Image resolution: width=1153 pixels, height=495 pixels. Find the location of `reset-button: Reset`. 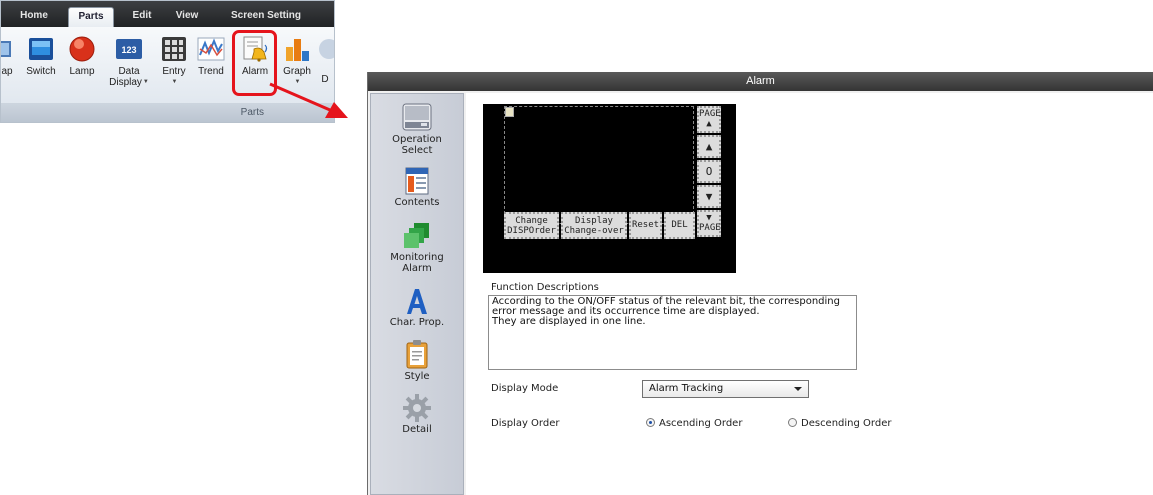

reset-button: Reset is located at coordinates (645, 225).